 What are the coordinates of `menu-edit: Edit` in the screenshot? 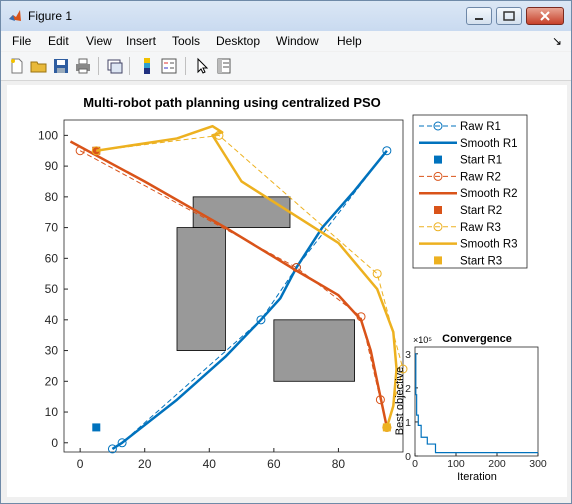 It's located at (58, 41).